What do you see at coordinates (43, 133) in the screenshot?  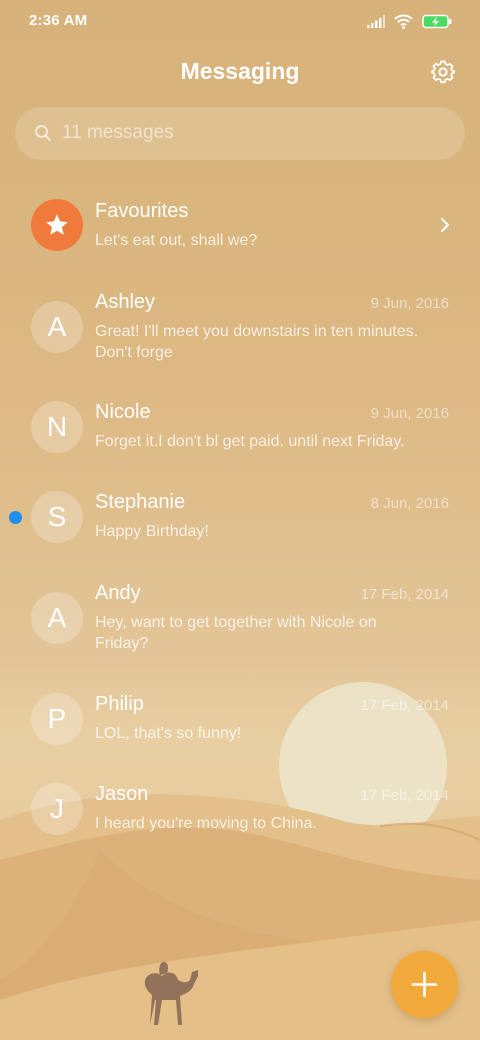 I see `search-icon` at bounding box center [43, 133].